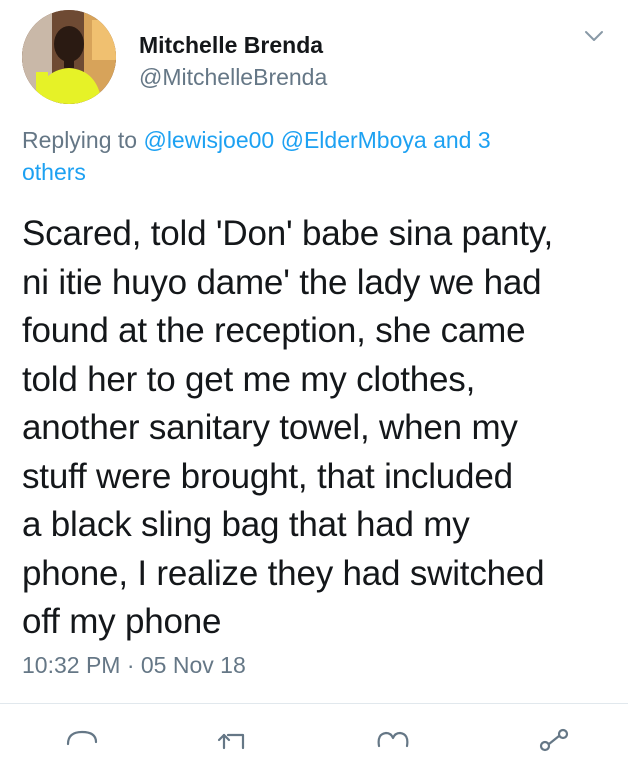  I want to click on replying-to-label: Replying to, so click(80, 140).